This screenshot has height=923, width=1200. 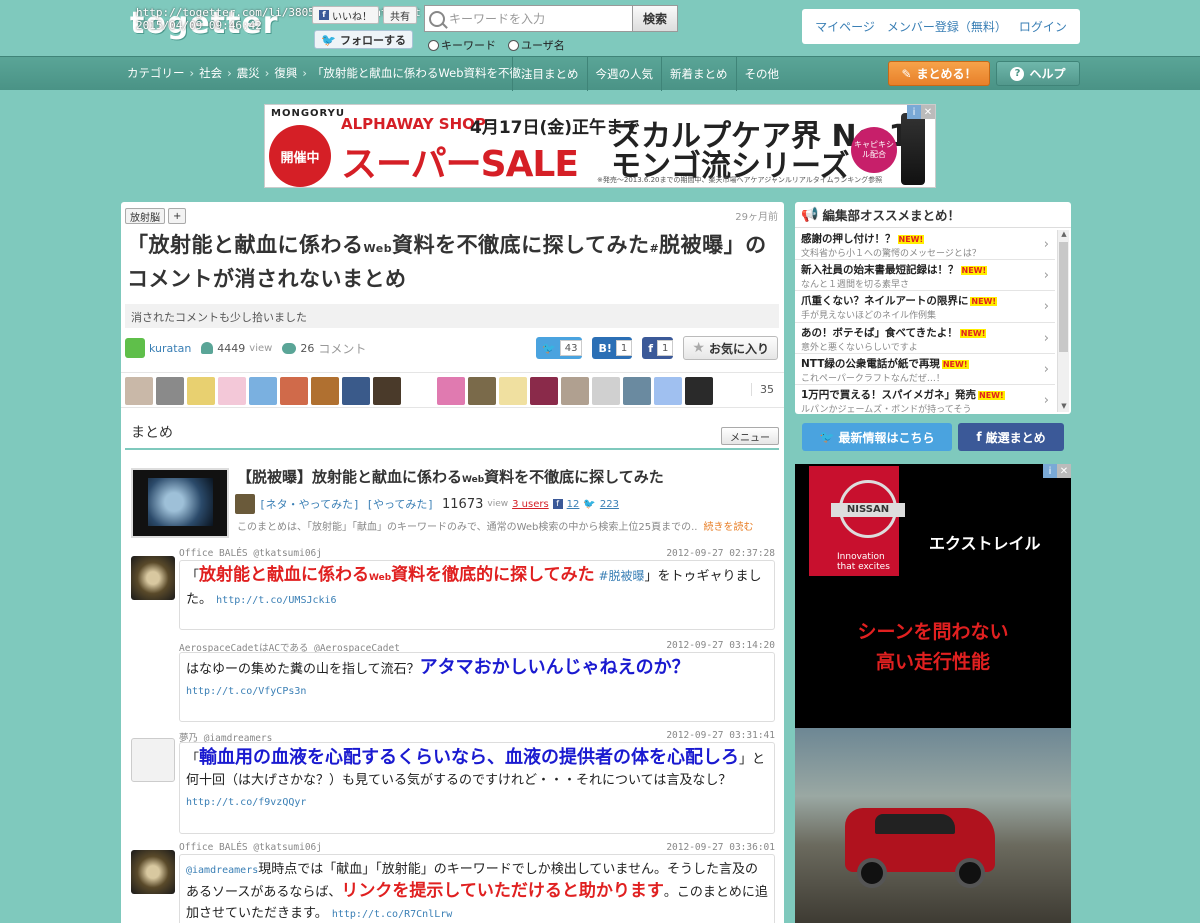 What do you see at coordinates (947, 26) in the screenshot?
I see `register-link: メンバー登録（無料）` at bounding box center [947, 26].